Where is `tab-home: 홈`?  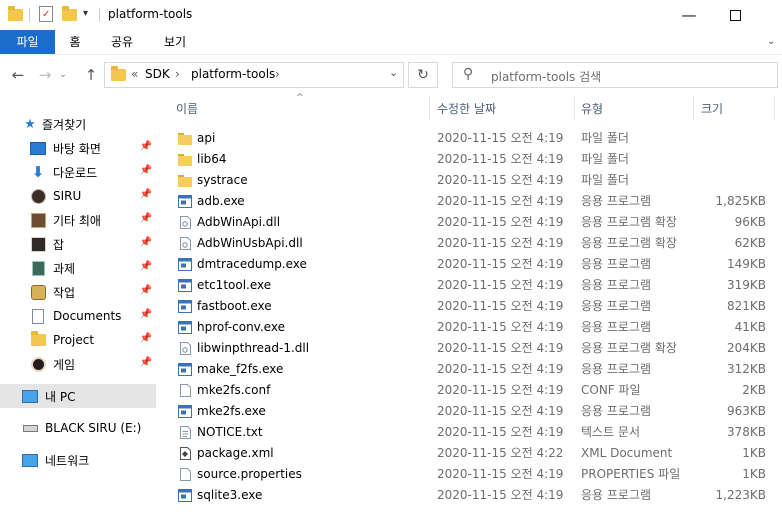
tab-home: 홈 is located at coordinates (75, 42).